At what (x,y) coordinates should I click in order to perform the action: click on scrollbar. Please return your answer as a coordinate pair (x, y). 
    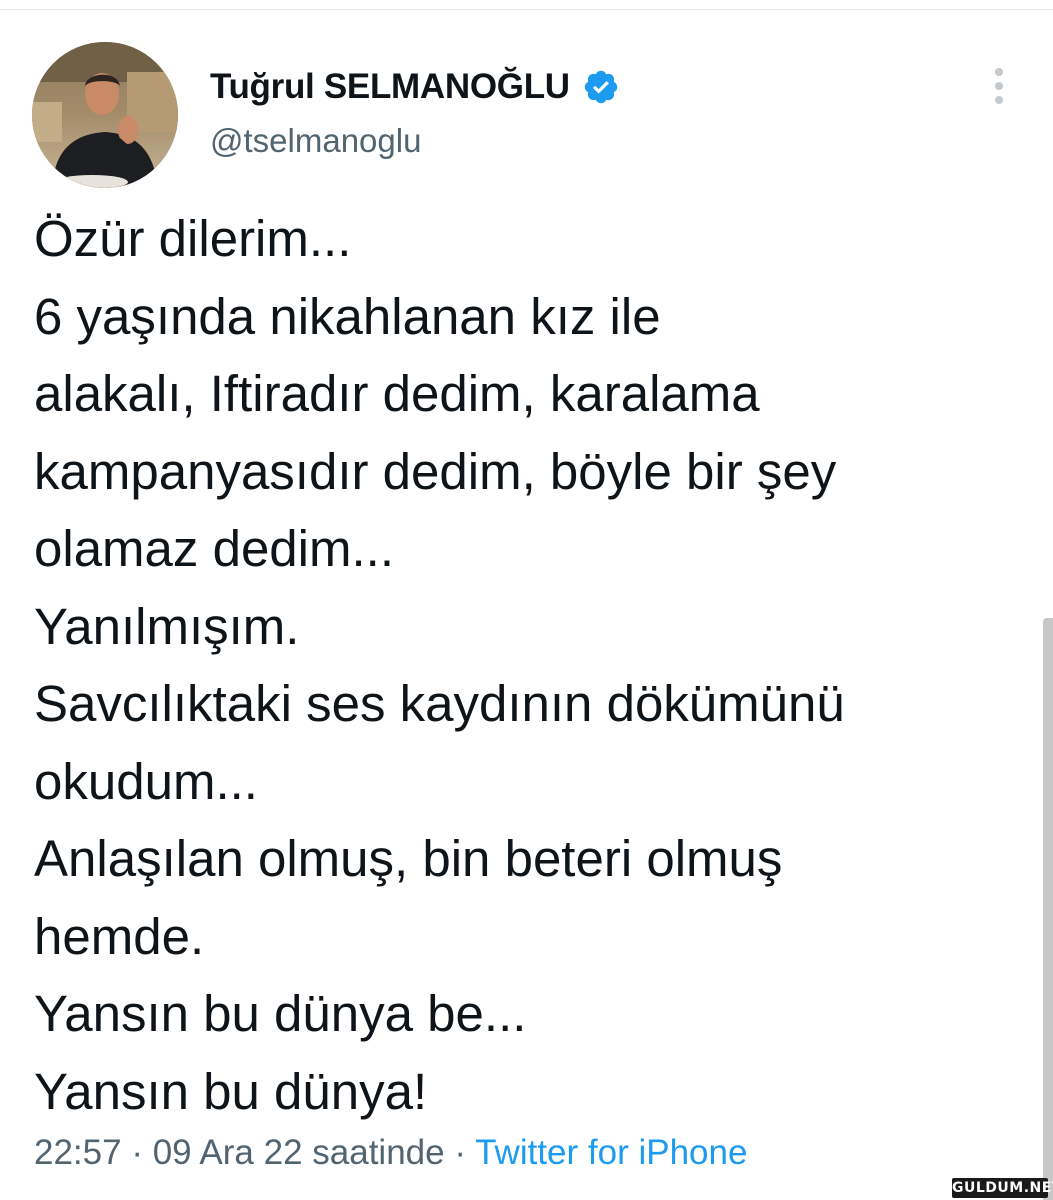
    Looking at the image, I should click on (1048, 909).